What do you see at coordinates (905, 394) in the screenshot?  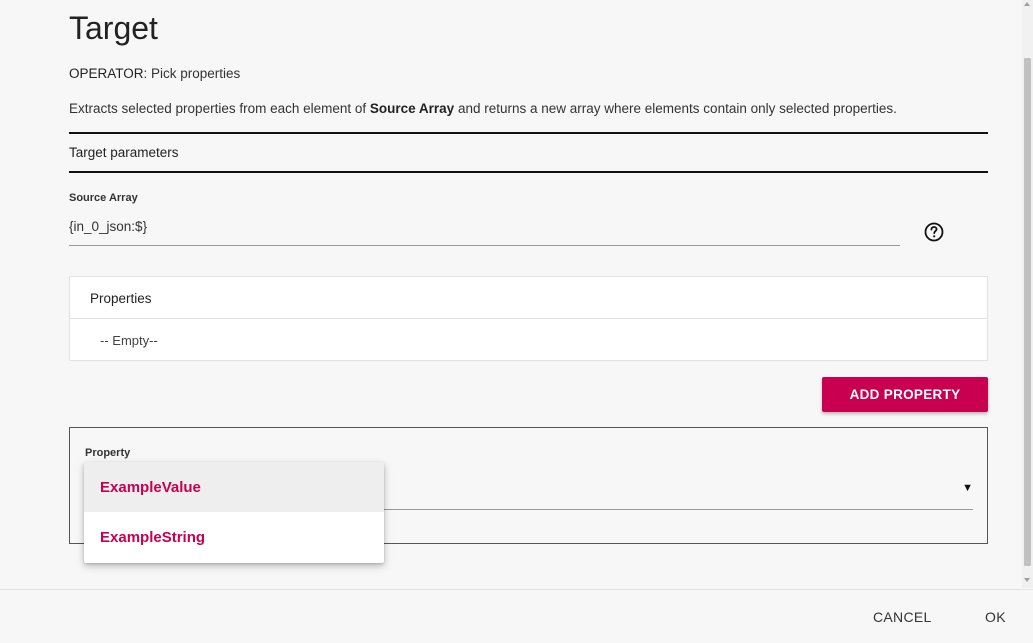 I see `add-property-button: ADD PROPERTY` at bounding box center [905, 394].